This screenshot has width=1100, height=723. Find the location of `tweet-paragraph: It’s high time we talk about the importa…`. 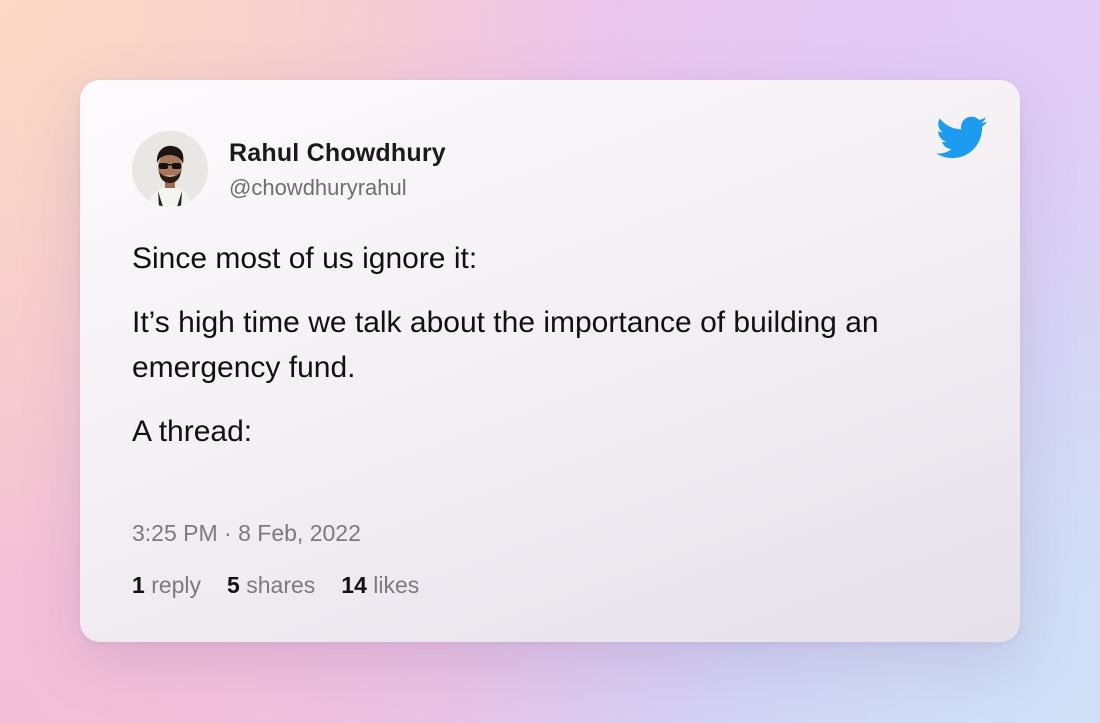

tweet-paragraph: It’s high time we talk about the importa… is located at coordinates (505, 345).